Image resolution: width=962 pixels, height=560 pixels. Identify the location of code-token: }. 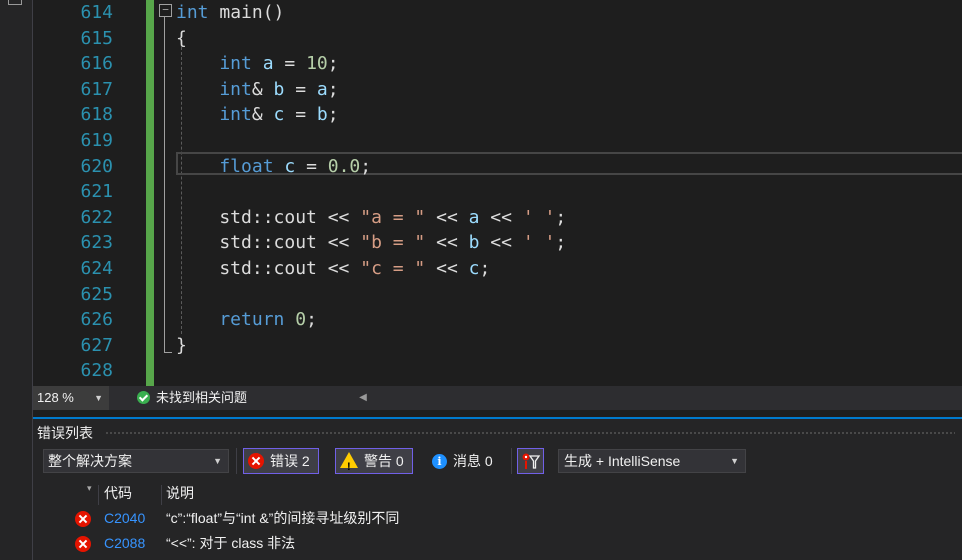
(181, 345).